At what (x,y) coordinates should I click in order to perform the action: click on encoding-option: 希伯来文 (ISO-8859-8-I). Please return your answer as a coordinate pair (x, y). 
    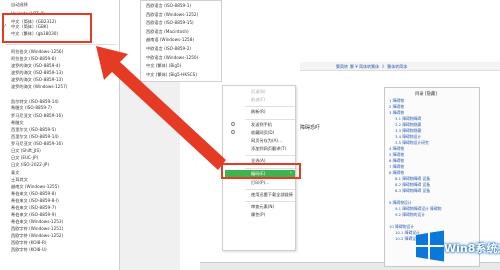
    Looking at the image, I should click on (35, 201).